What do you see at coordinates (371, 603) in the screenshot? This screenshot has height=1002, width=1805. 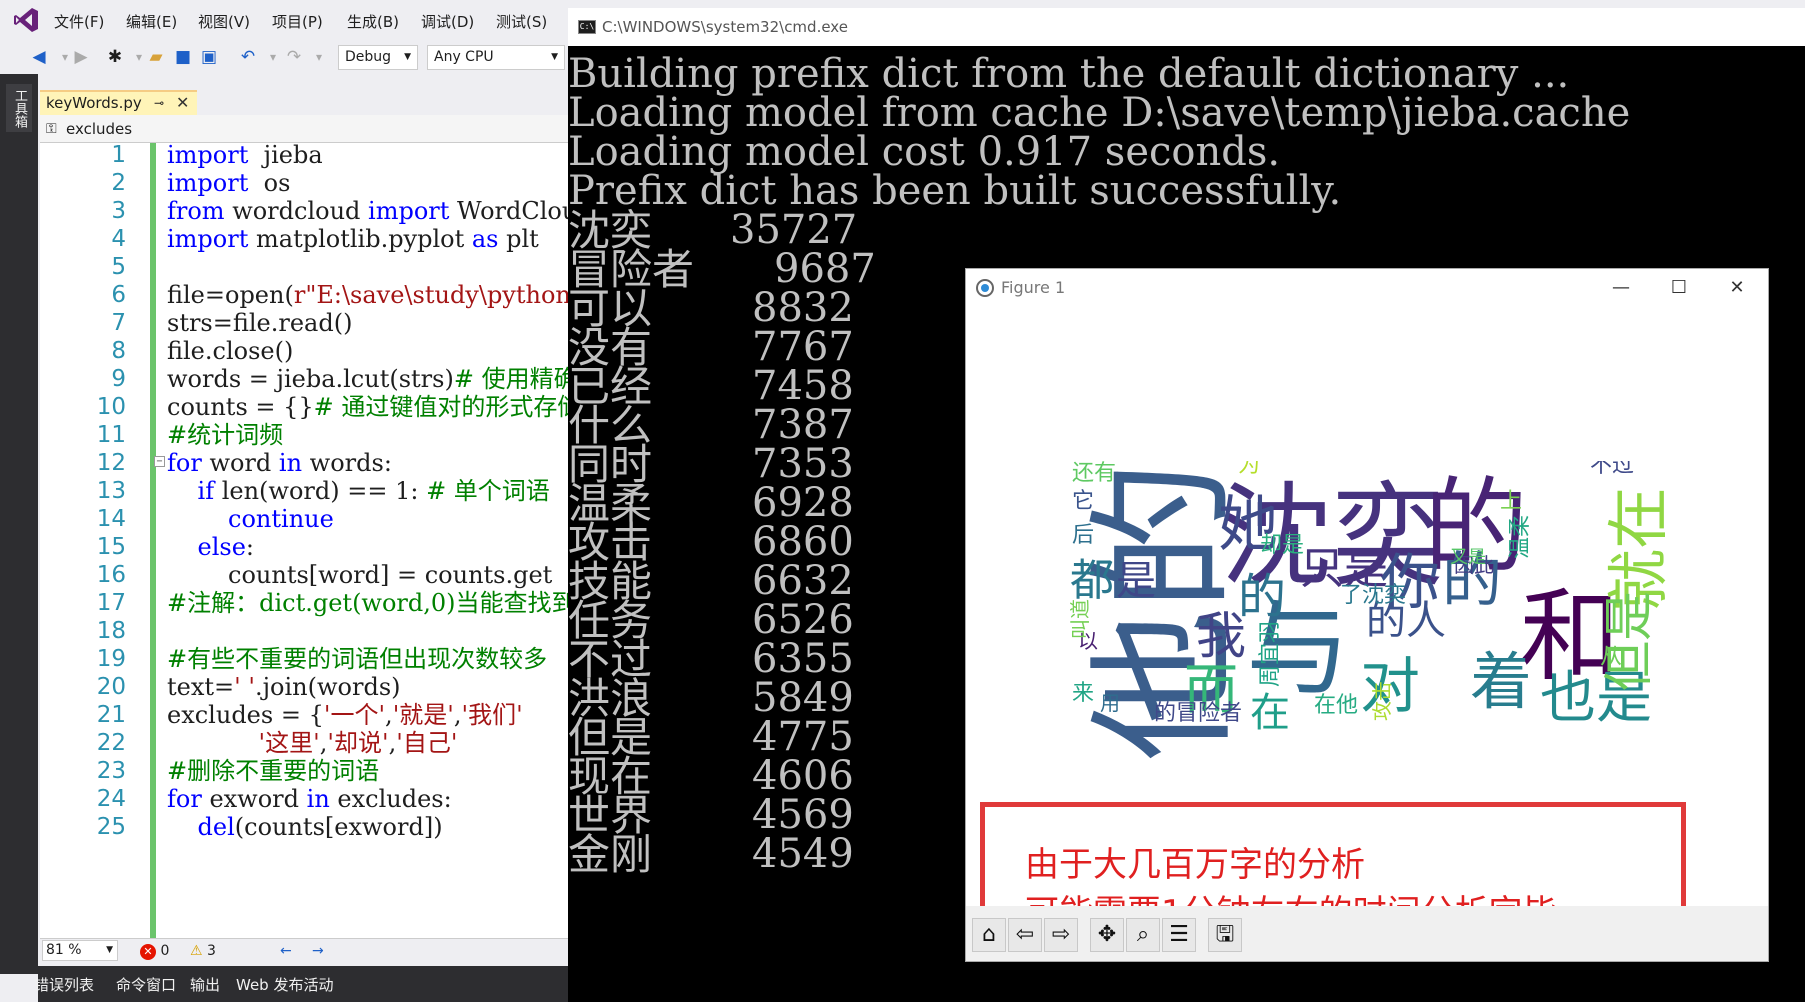 I see `comment-token: #注解：dict.get(word,0)当能查找到` at bounding box center [371, 603].